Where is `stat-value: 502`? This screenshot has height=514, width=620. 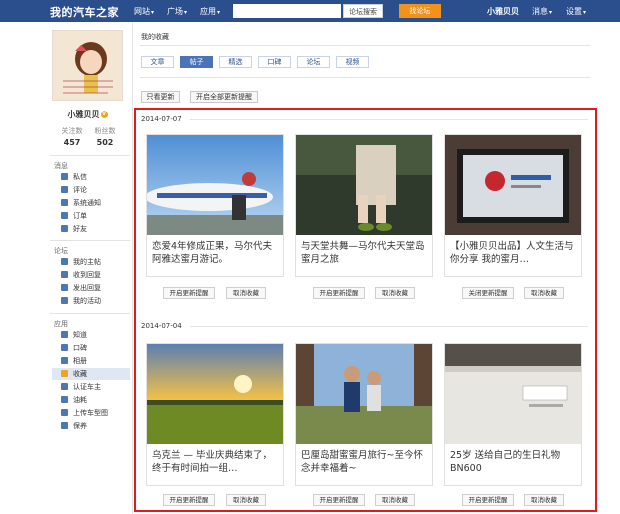 stat-value: 502 is located at coordinates (105, 142).